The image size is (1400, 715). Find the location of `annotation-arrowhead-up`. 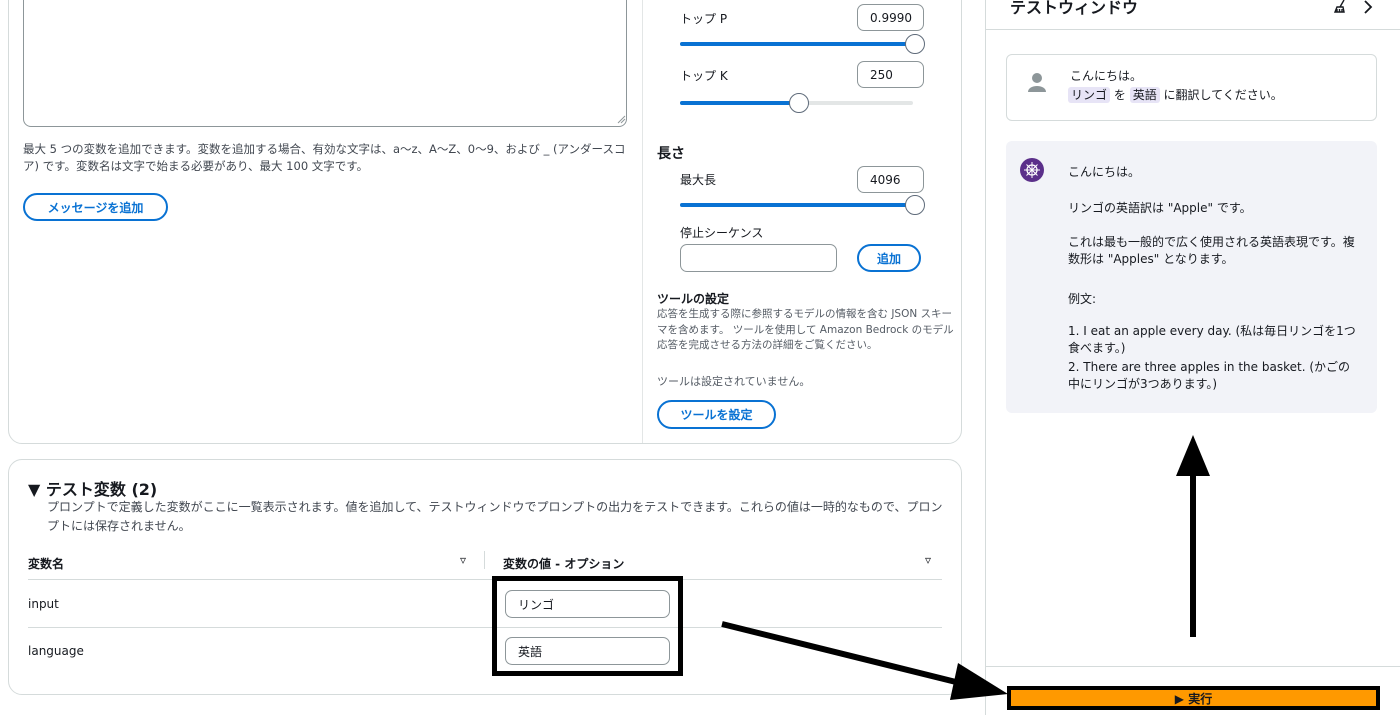

annotation-arrowhead-up is located at coordinates (1193, 455).